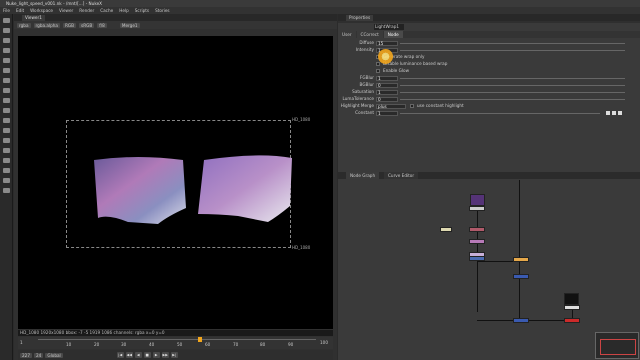 This screenshot has height=360, width=640. What do you see at coordinates (162, 10) in the screenshot?
I see `menu-stories: Stories` at bounding box center [162, 10].